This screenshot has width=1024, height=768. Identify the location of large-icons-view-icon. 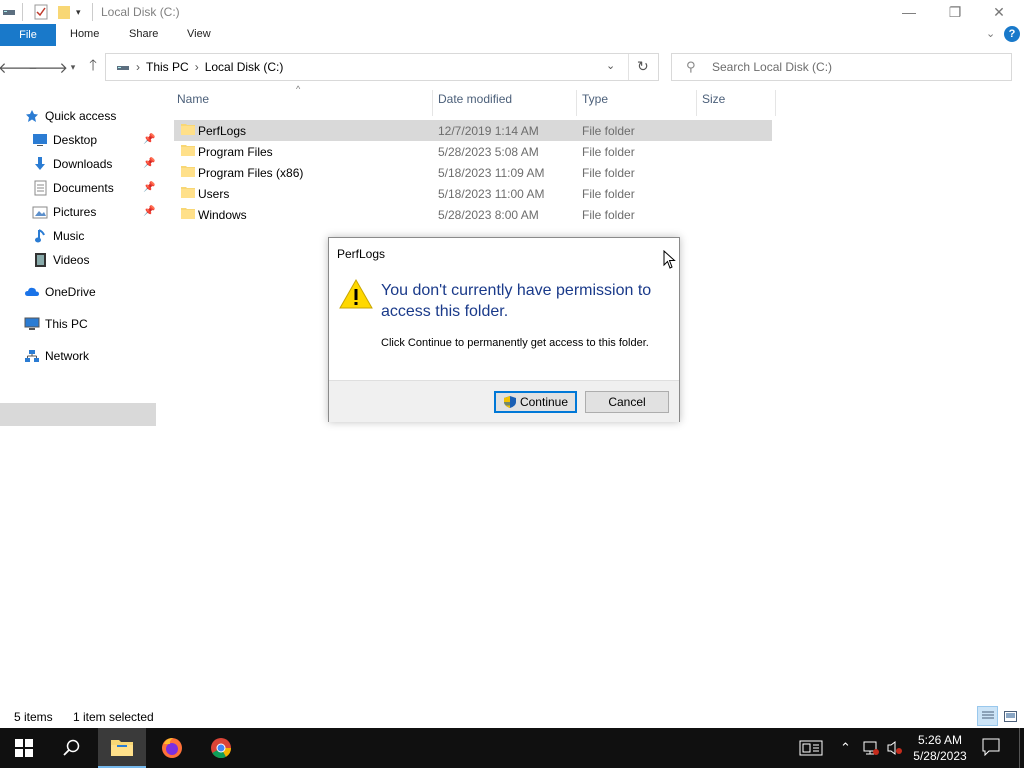
(1010, 716).